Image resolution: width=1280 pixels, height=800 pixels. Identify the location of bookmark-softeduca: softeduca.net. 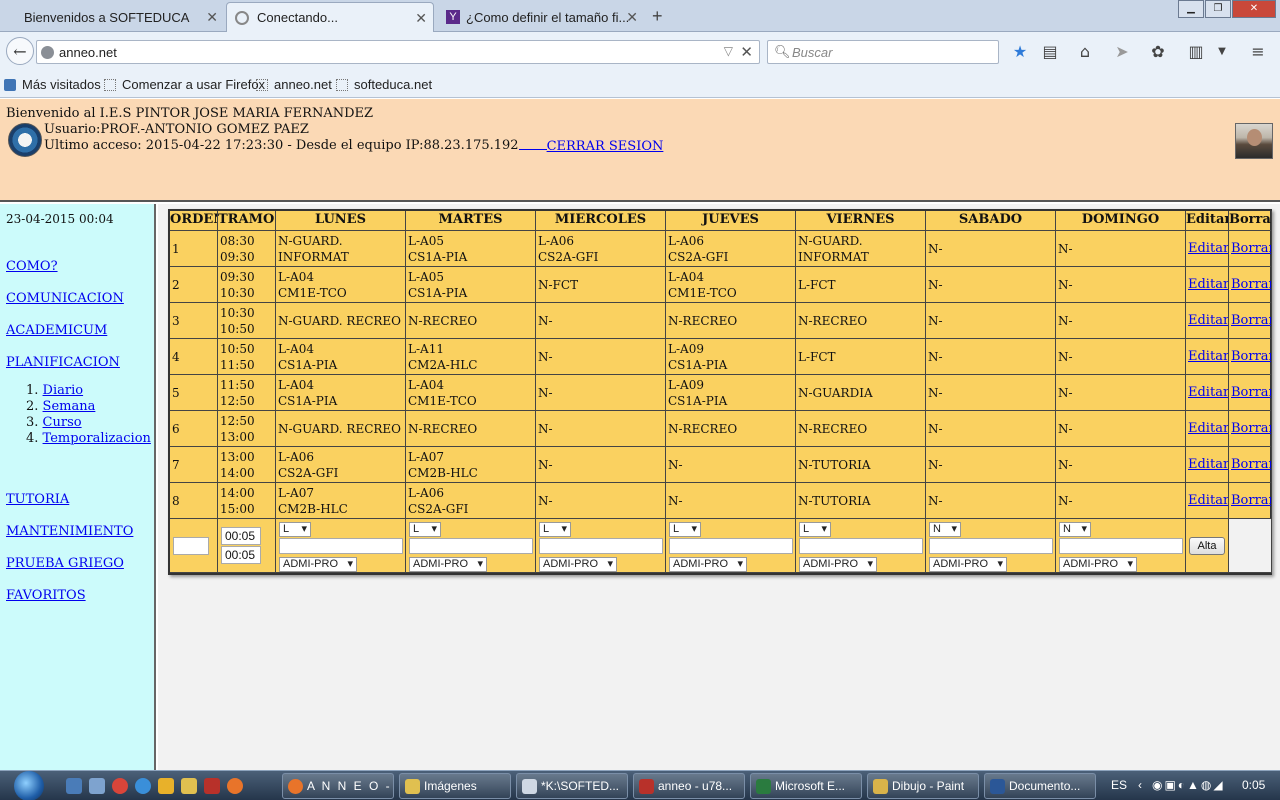
(384, 84).